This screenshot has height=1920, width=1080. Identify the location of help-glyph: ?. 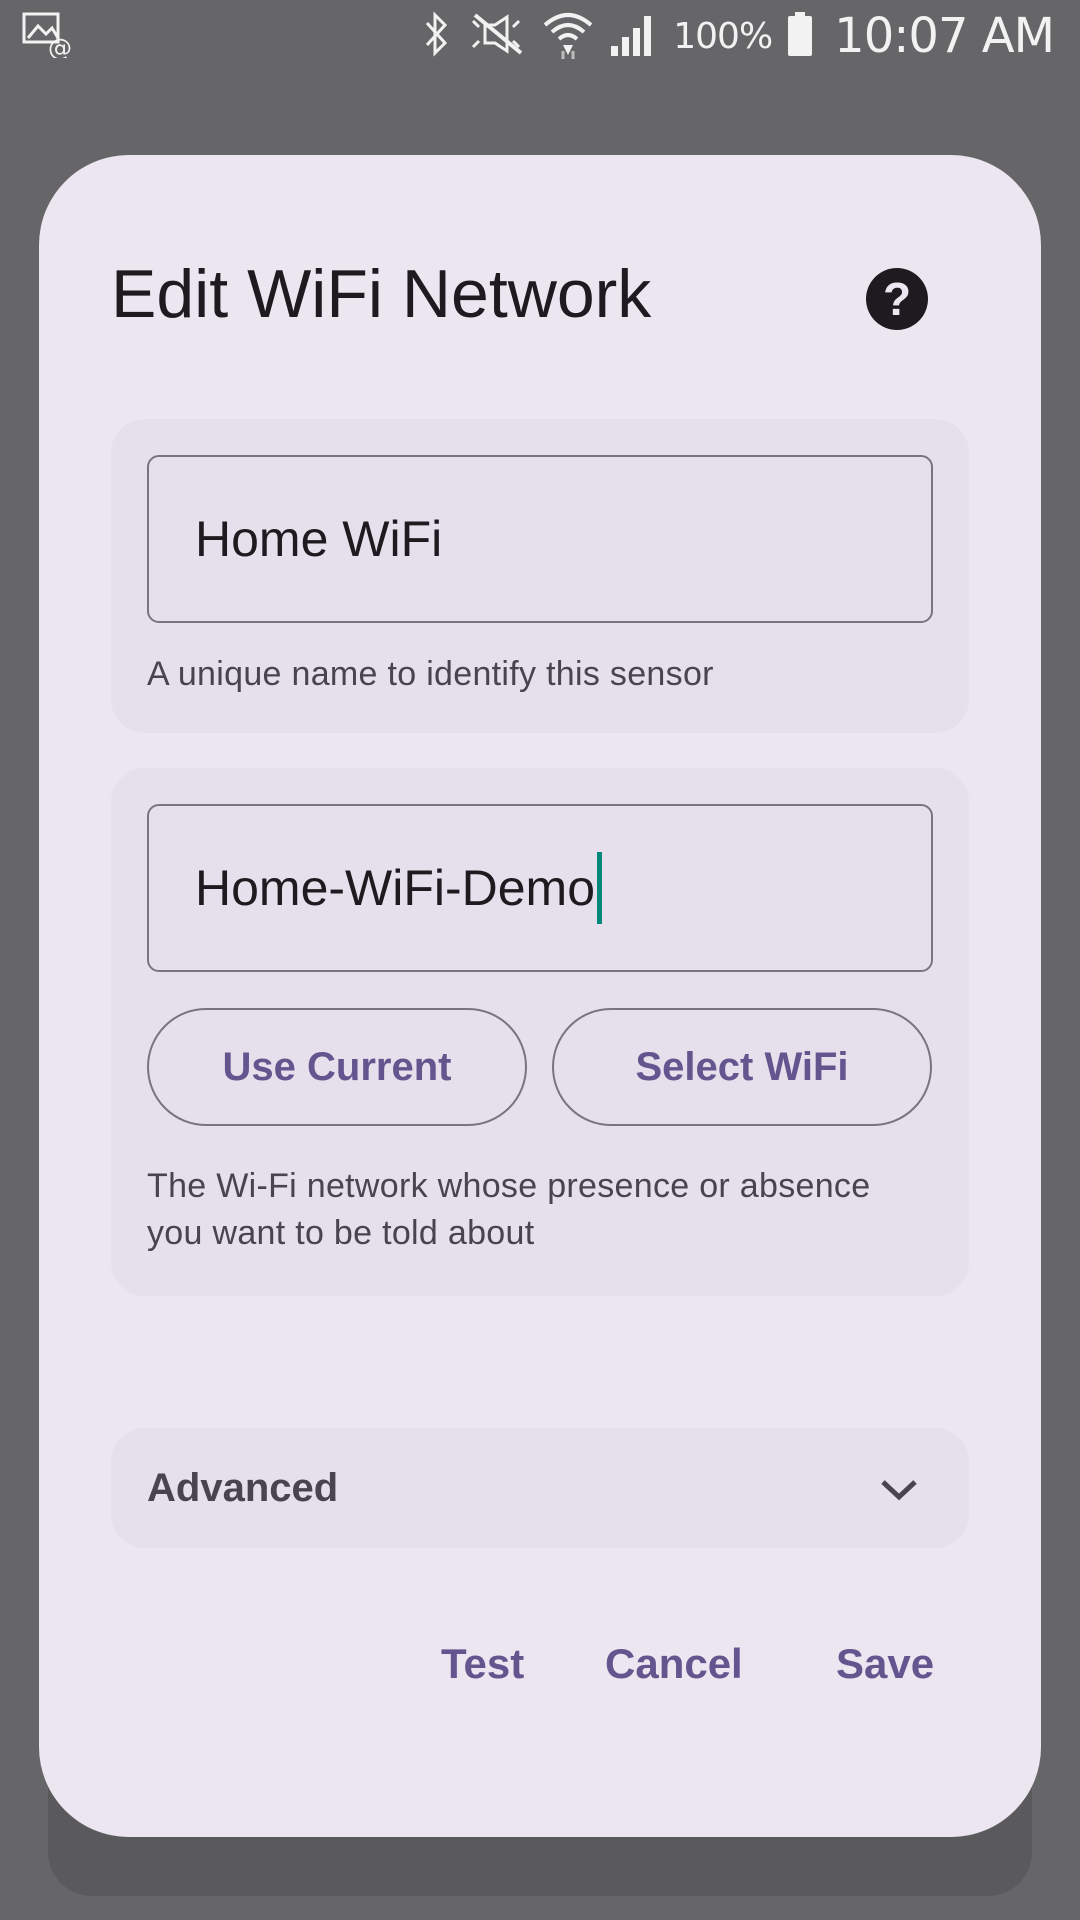
(897, 299).